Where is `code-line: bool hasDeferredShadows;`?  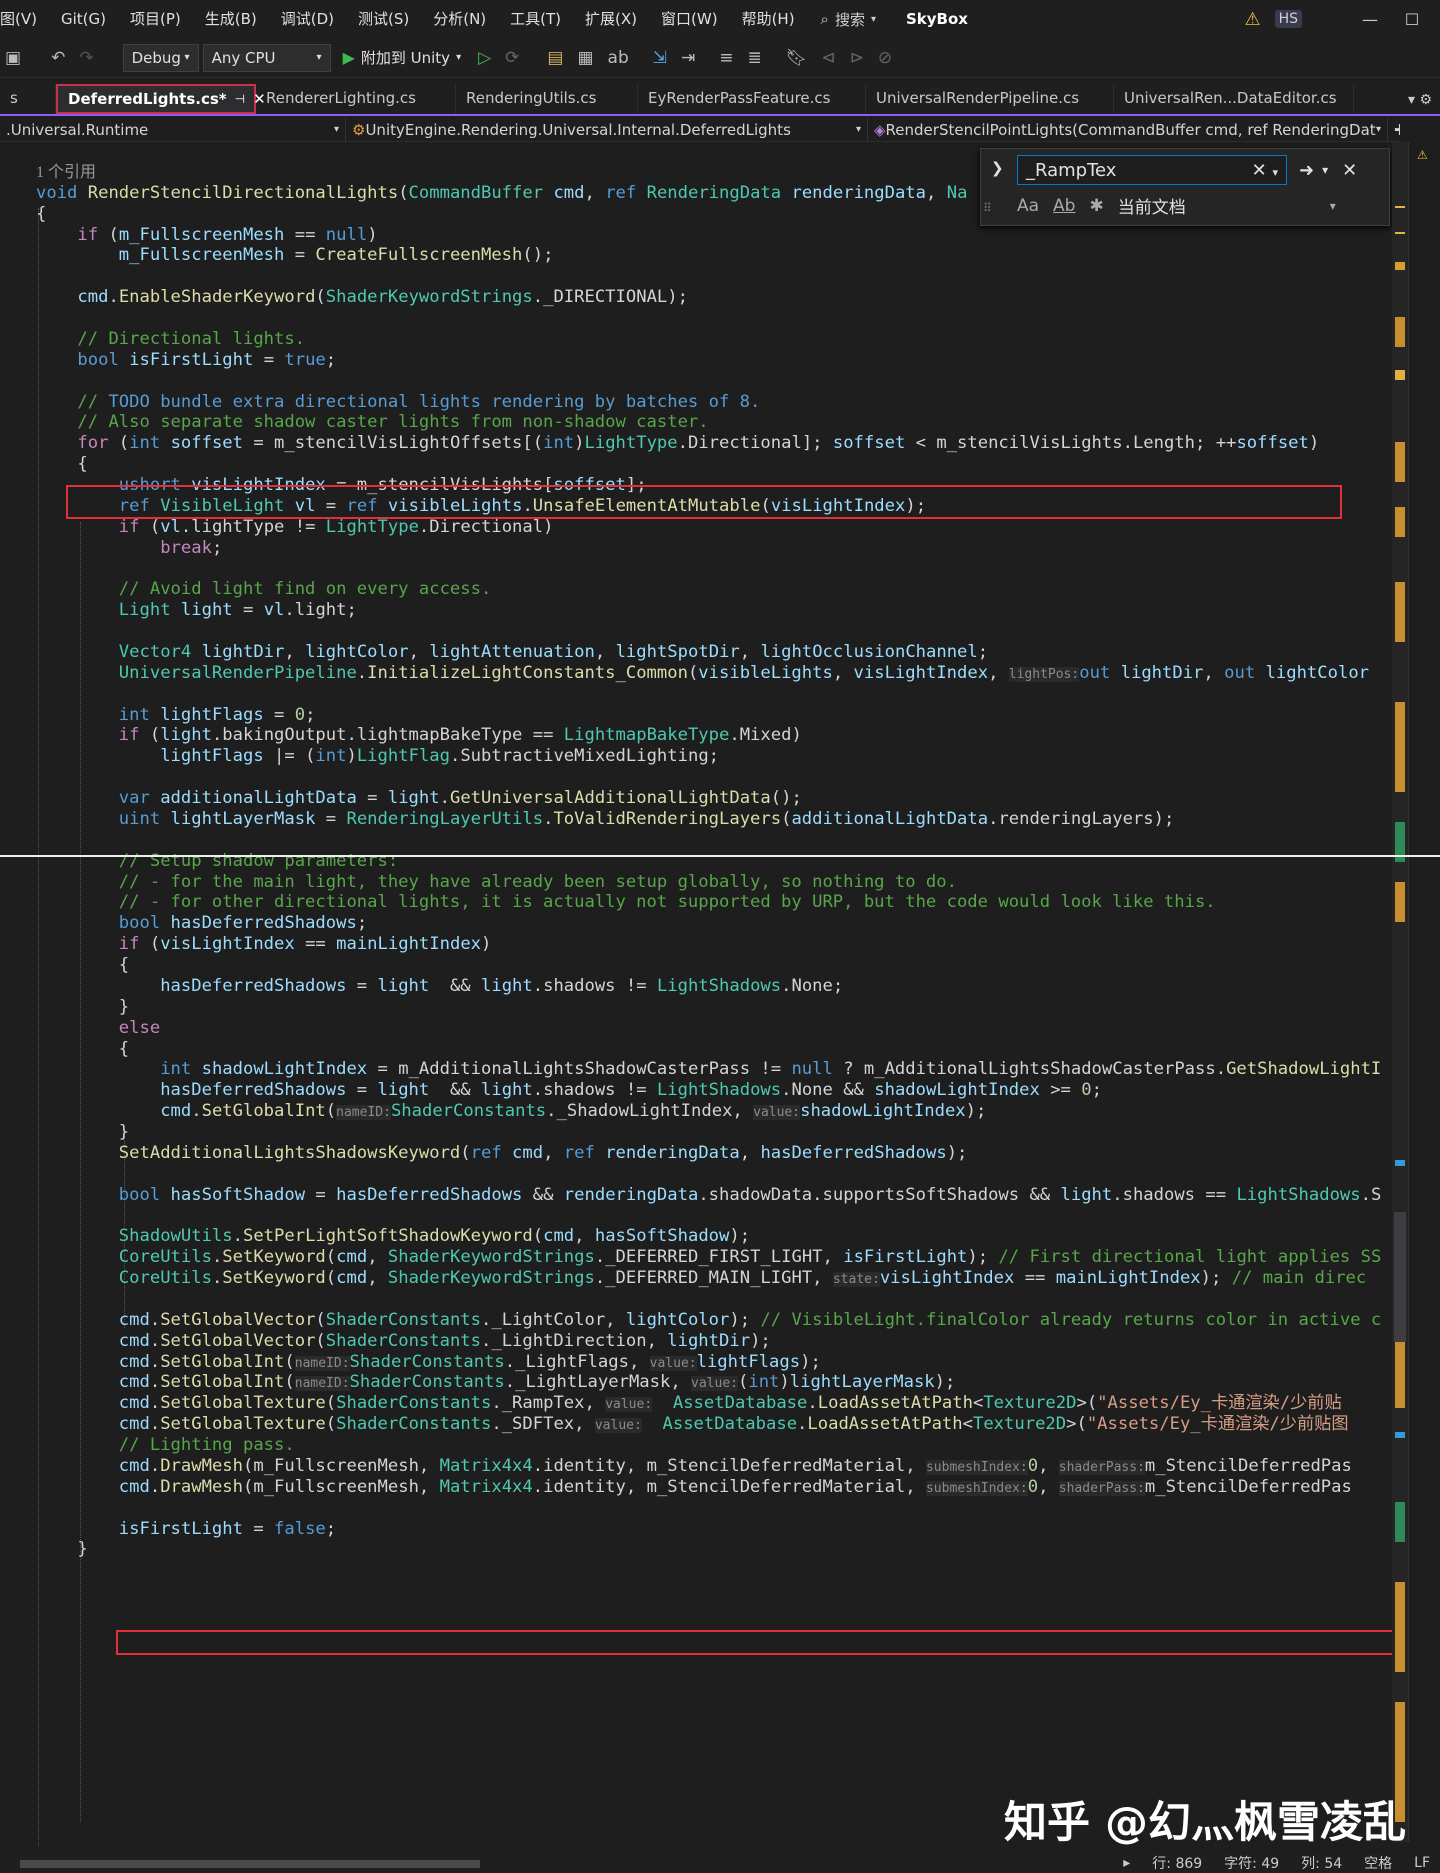
code-line: bool hasDeferredShadows; is located at coordinates (696, 923).